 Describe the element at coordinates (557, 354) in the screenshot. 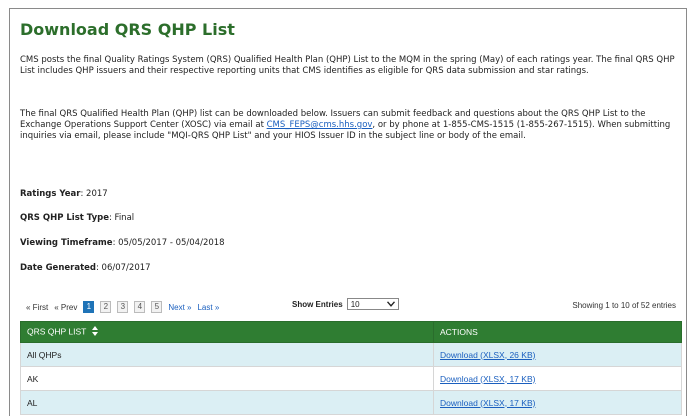

I see `row-action: Download (XLSX, 26 KB)` at that location.